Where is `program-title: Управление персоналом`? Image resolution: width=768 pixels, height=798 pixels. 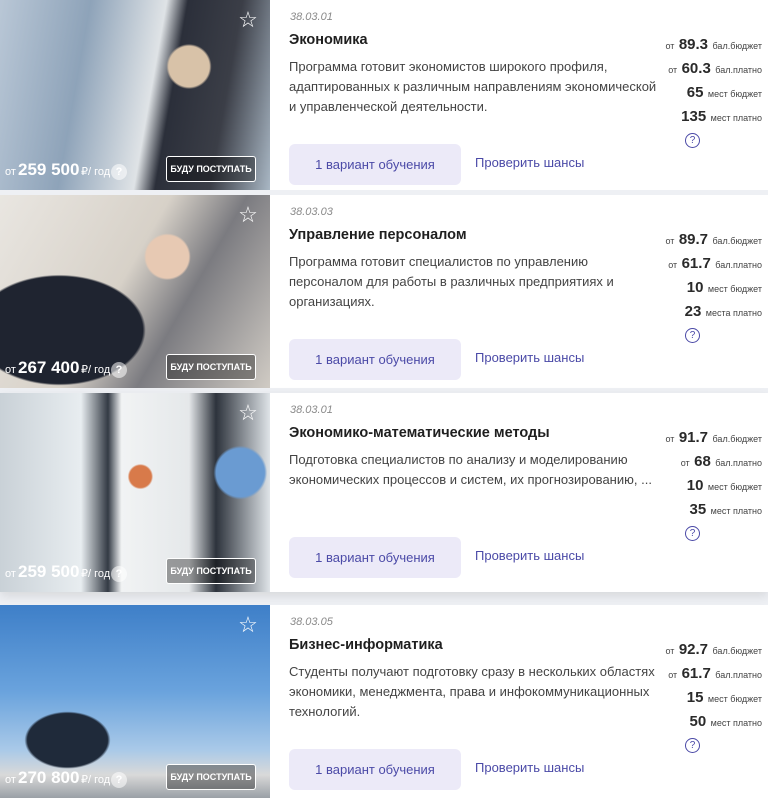
program-title: Управление персоналом is located at coordinates (378, 235).